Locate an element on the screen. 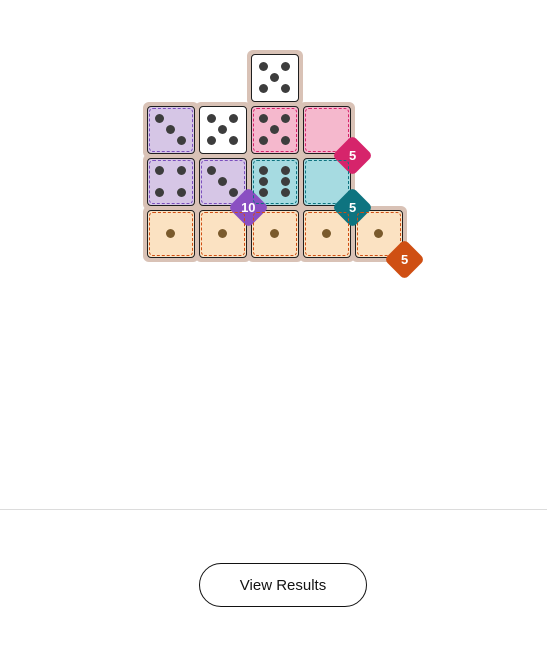  region-target-value: 10 is located at coordinates (248, 207).